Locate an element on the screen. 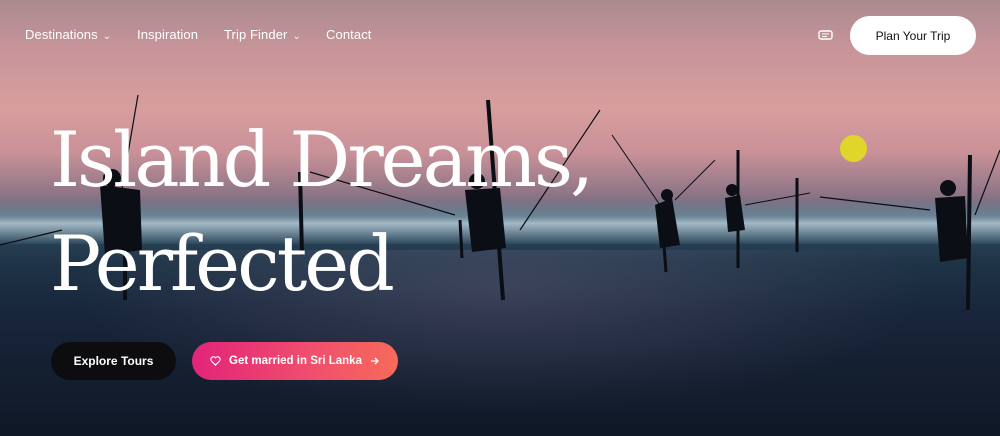 This screenshot has width=1000, height=436. explore-tours-label: Explore Tours is located at coordinates (113, 361).